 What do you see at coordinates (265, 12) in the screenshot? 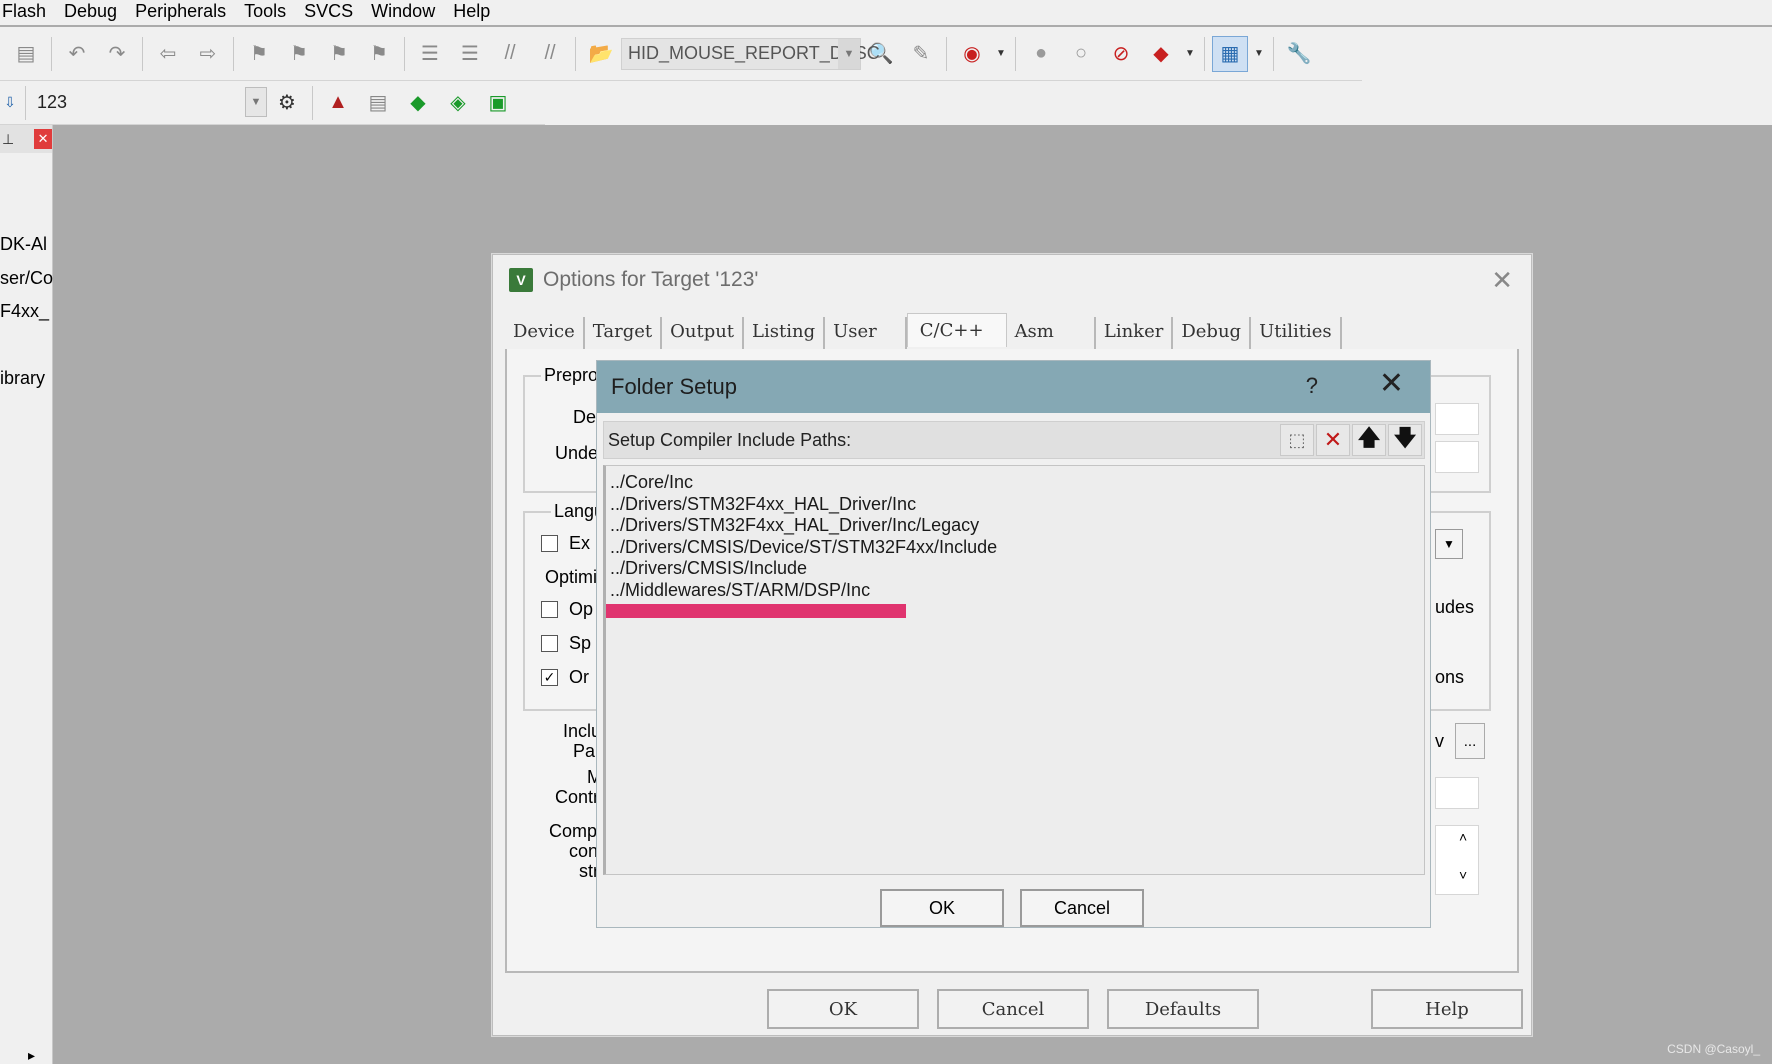
I see `menu-tools: Tools` at bounding box center [265, 12].